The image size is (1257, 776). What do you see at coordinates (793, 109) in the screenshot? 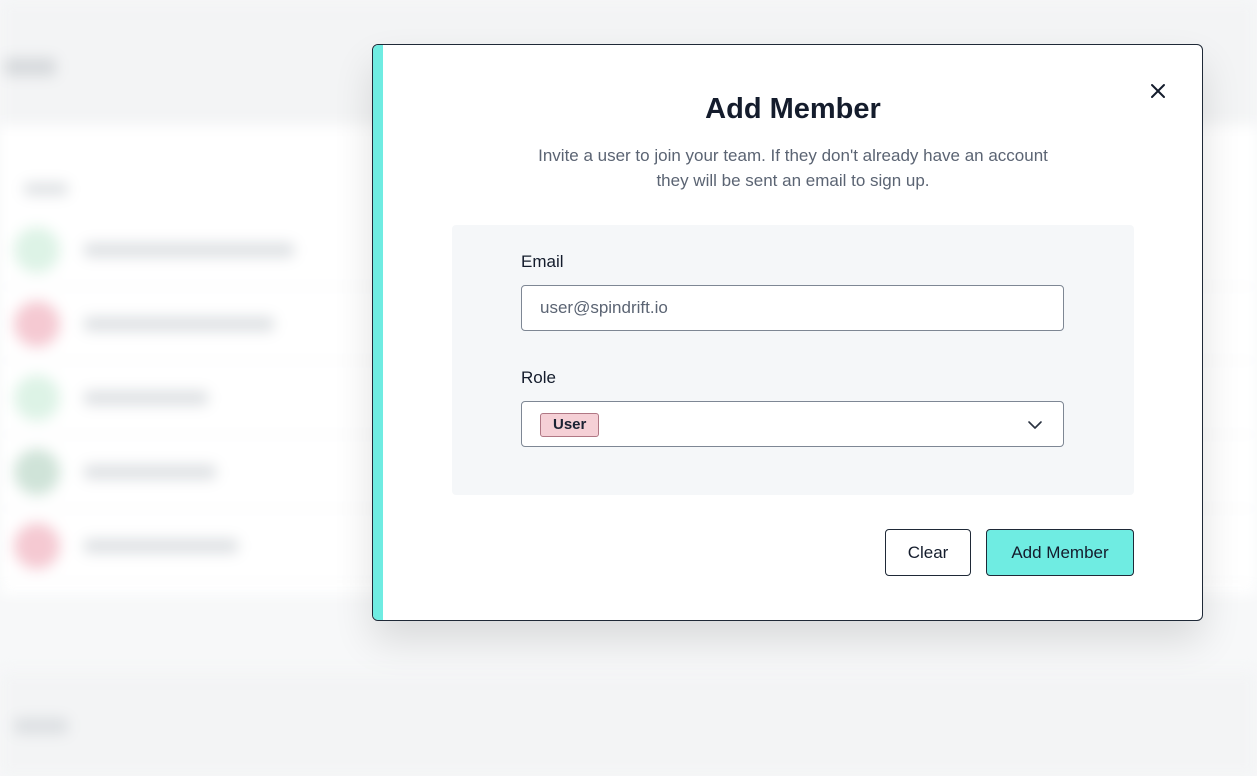
I see `modal-title: Add Member` at bounding box center [793, 109].